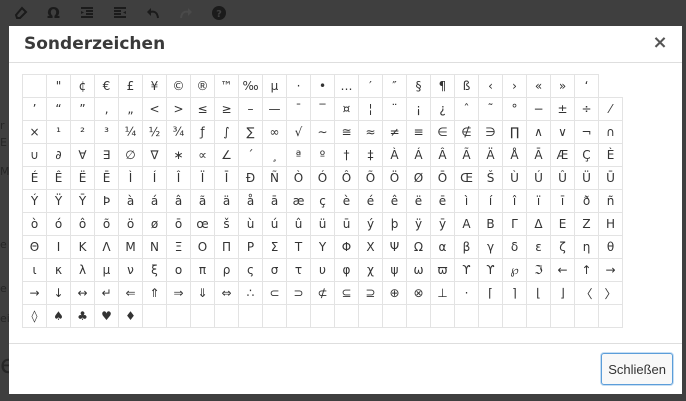 This screenshot has width=686, height=401. I want to click on character-cell: Ì, so click(130, 178).